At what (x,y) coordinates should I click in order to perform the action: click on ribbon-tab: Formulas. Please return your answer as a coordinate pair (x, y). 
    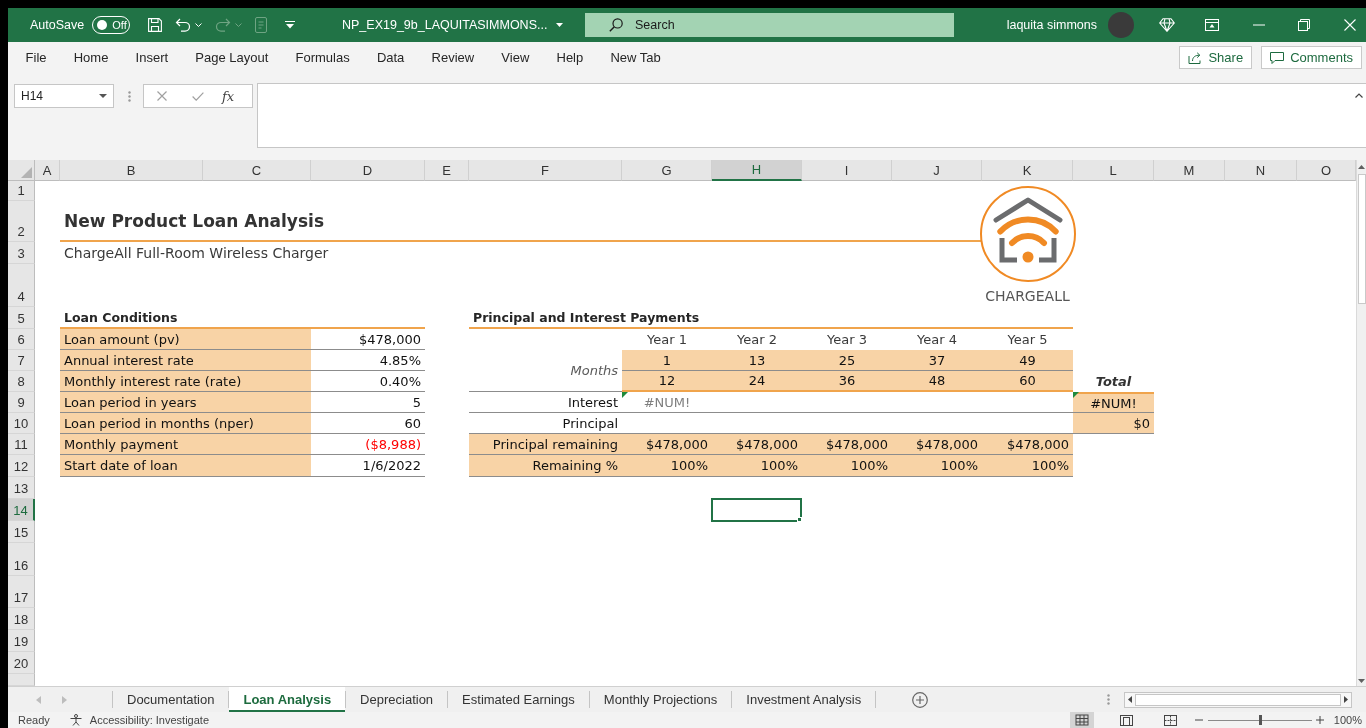
    Looking at the image, I should click on (322, 57).